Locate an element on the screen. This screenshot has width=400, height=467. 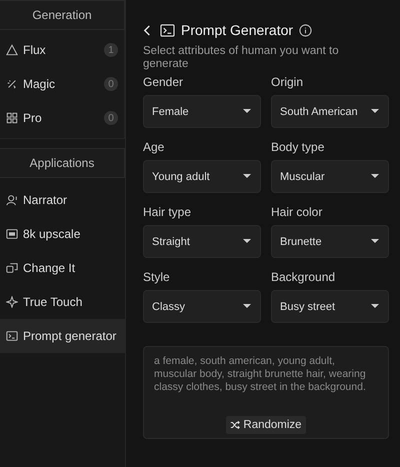
sidebar-item: 8k upscale is located at coordinates (62, 234).